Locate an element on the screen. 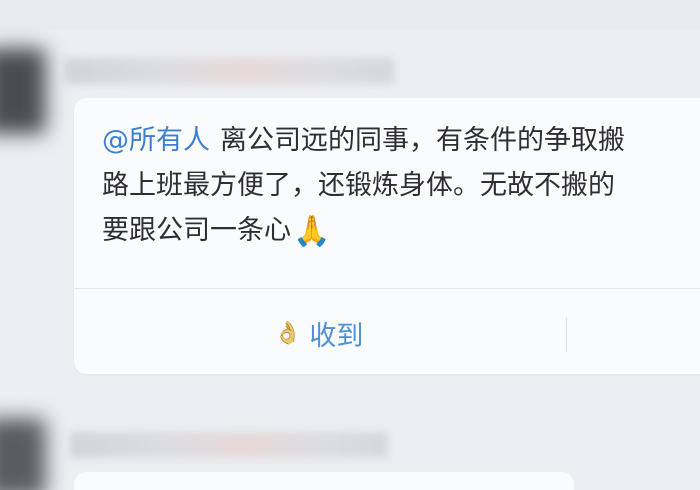 The image size is (700, 490). message-line-2: 路上班最方便了，还锻炼身体。无故不搬的 is located at coordinates (358, 185).